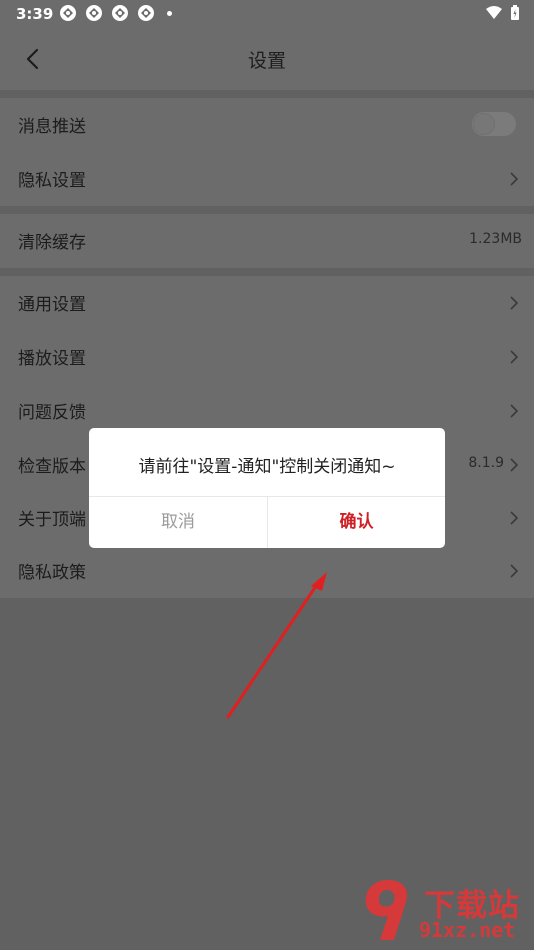 The height and width of the screenshot is (950, 534). I want to click on row-label: 问题反馈, so click(52, 413).